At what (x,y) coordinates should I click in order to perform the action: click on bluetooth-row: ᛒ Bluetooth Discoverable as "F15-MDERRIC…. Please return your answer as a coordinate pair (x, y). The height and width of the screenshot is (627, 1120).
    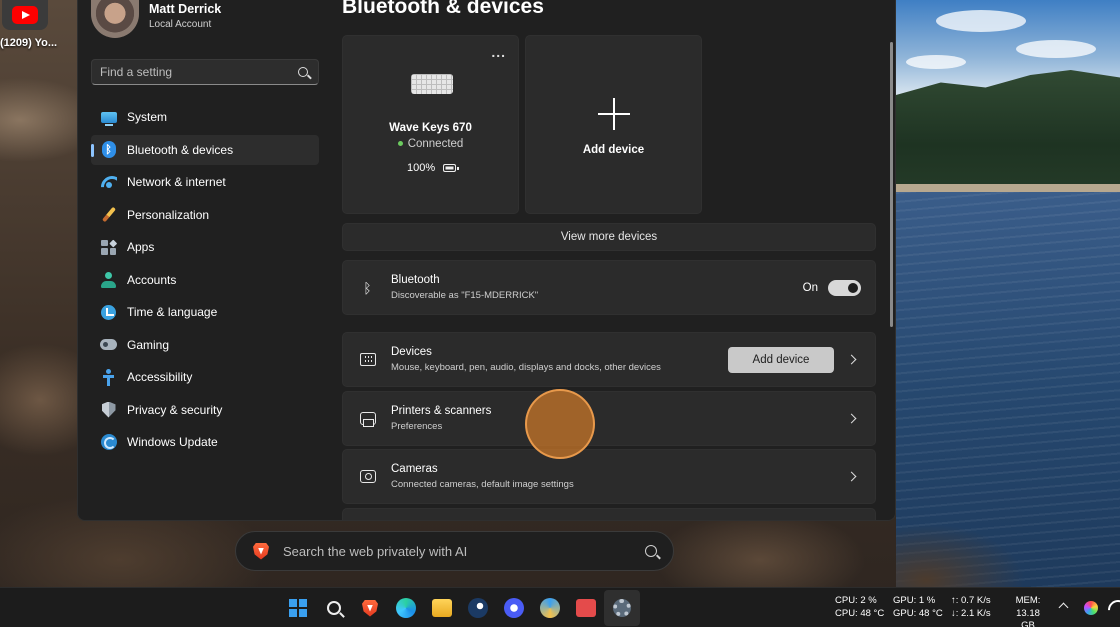
    Looking at the image, I should click on (609, 287).